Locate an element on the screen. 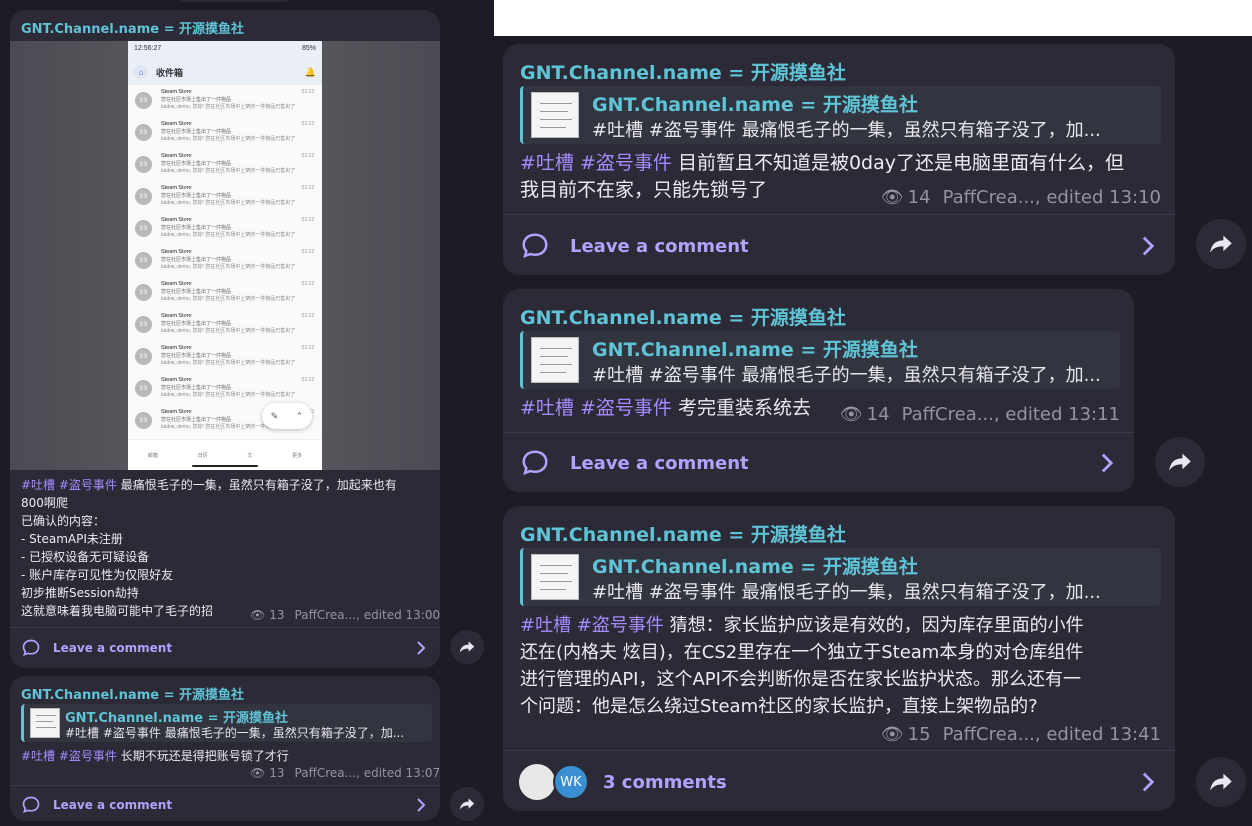 The image size is (1252, 826). text-line: - 已授权设备无可疑设备 is located at coordinates (85, 557).